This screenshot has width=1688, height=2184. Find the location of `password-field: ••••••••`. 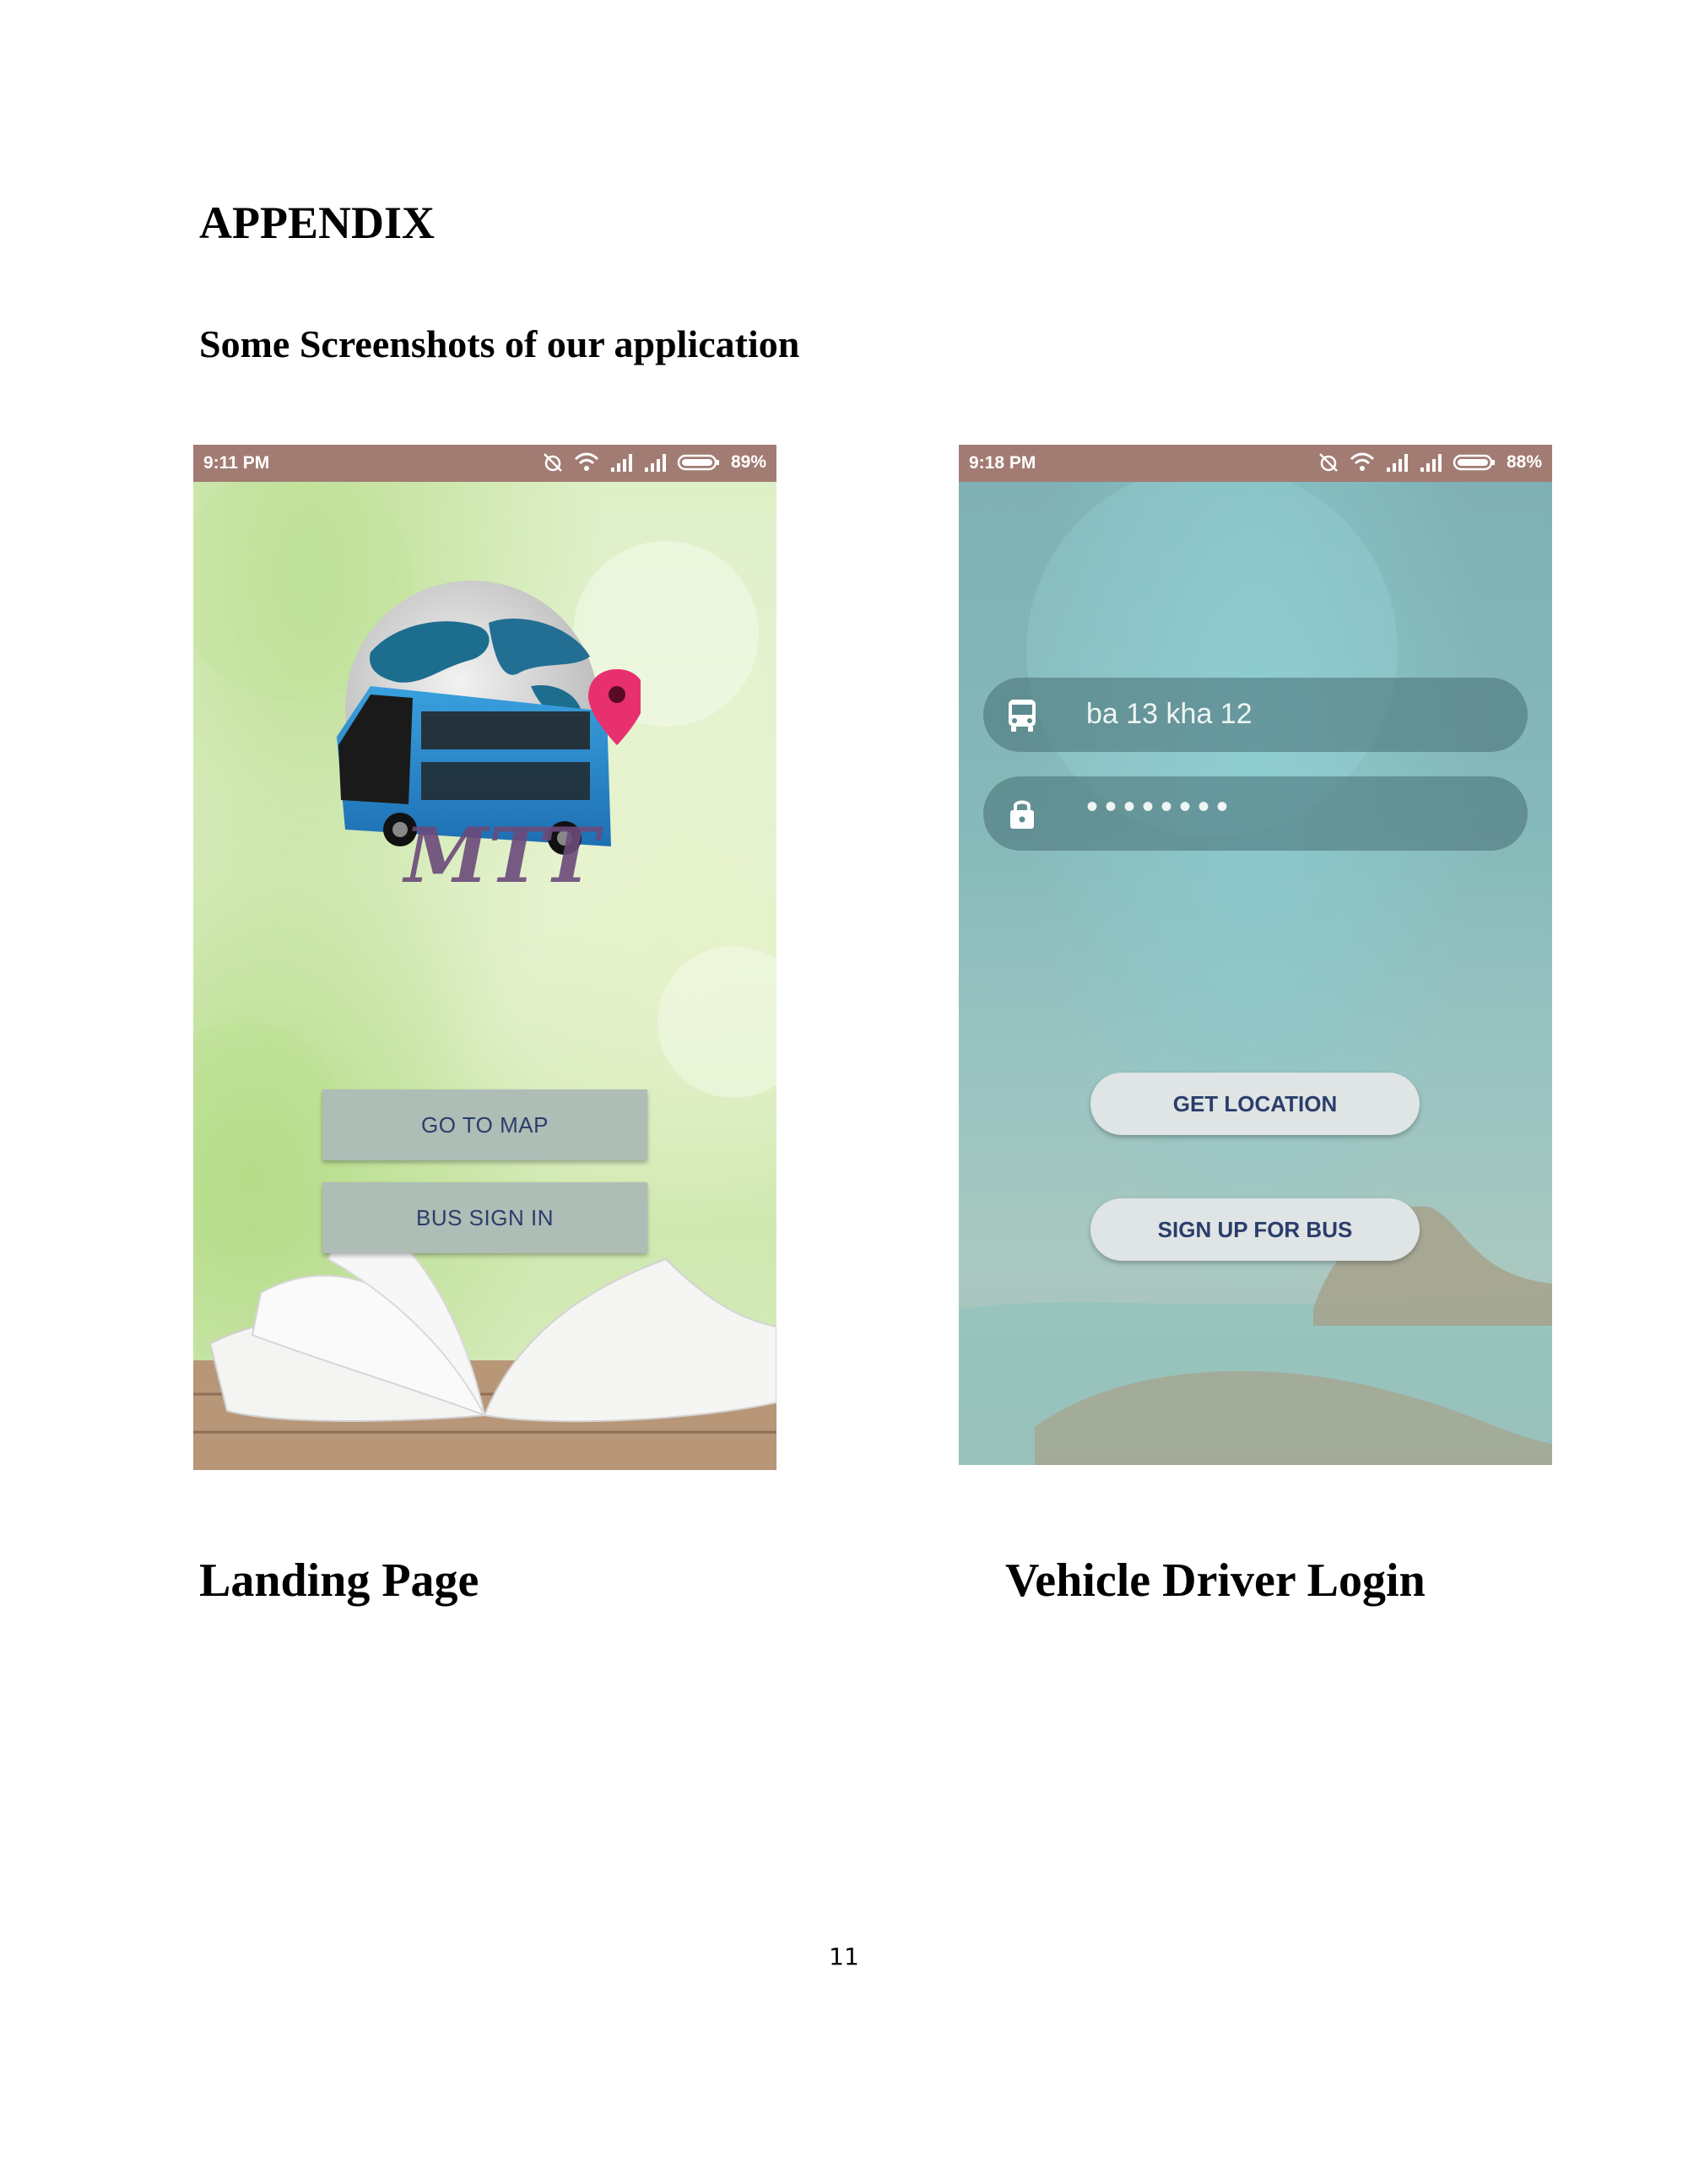

password-field: •••••••• is located at coordinates (1255, 813).